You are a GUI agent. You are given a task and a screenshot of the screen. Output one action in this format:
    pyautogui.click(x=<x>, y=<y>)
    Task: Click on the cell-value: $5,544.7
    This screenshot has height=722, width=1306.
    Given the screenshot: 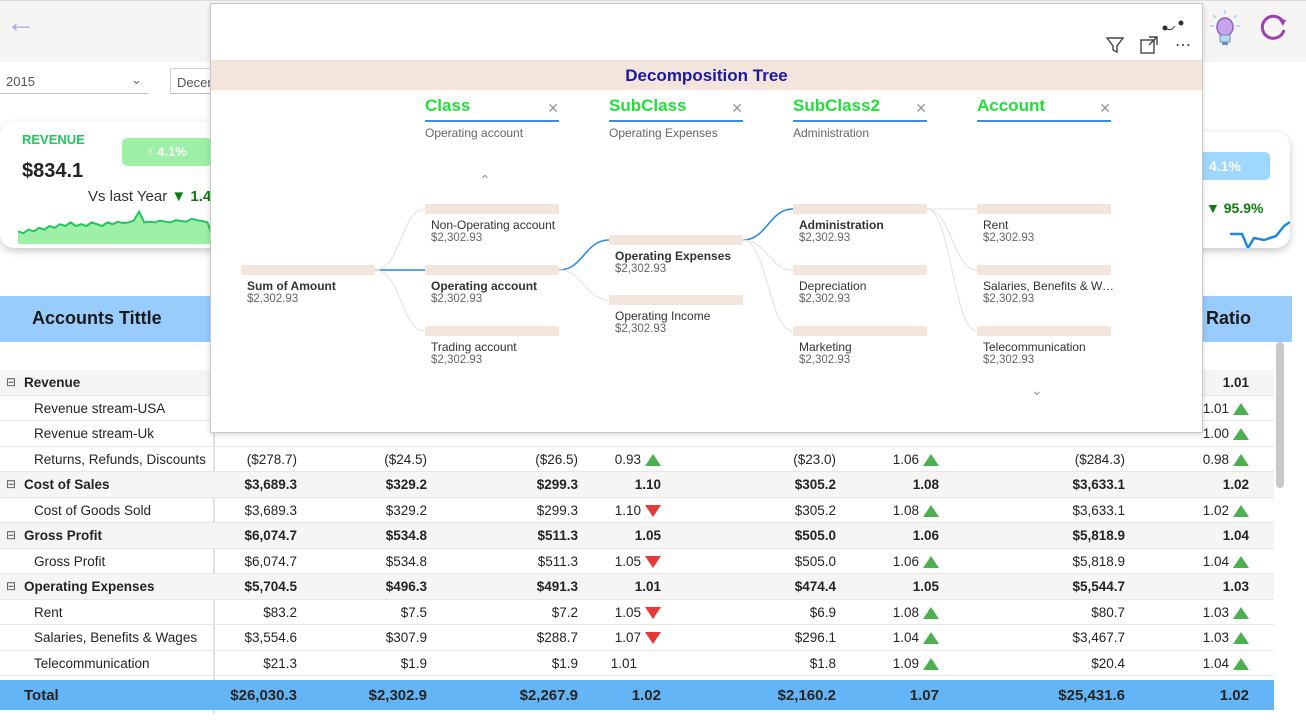 What is the action you would take?
    pyautogui.click(x=1098, y=586)
    